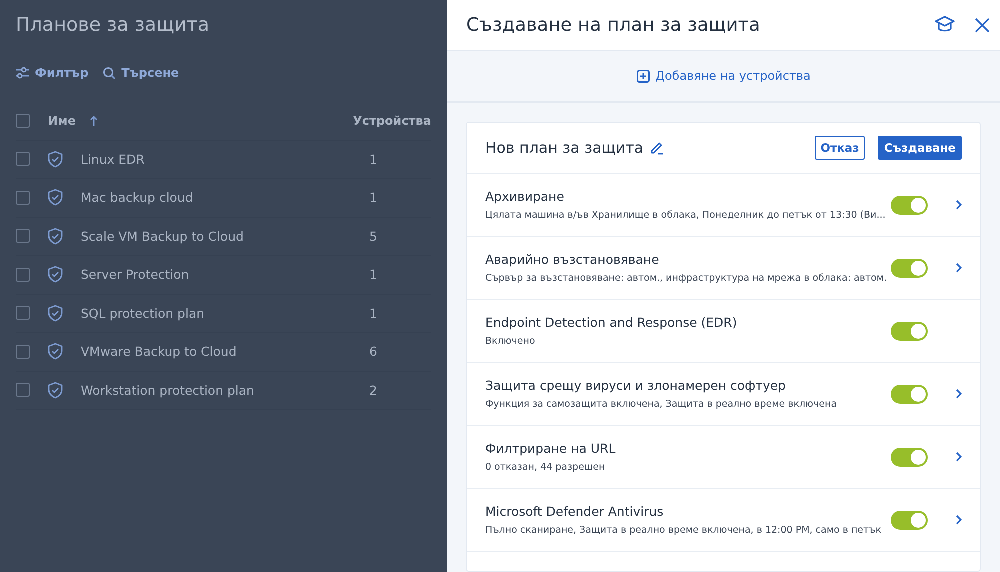 This screenshot has width=1000, height=572. I want to click on module-title: Филтриране на URL, so click(551, 448).